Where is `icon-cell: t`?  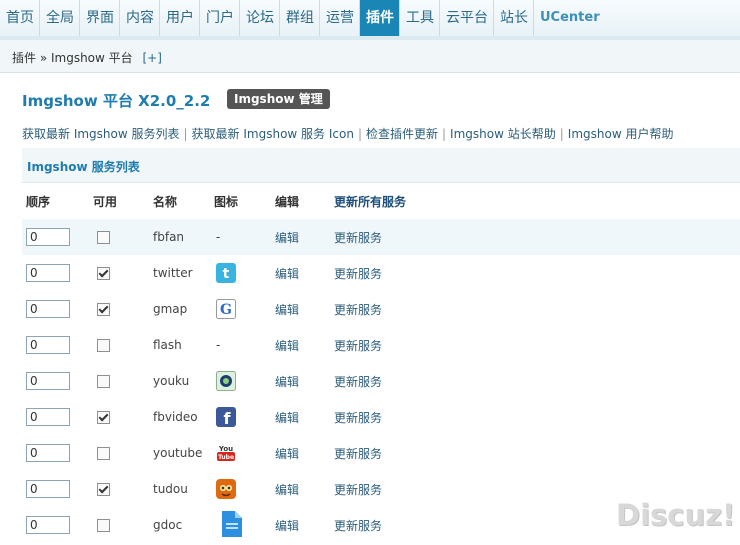
icon-cell: t is located at coordinates (225, 273).